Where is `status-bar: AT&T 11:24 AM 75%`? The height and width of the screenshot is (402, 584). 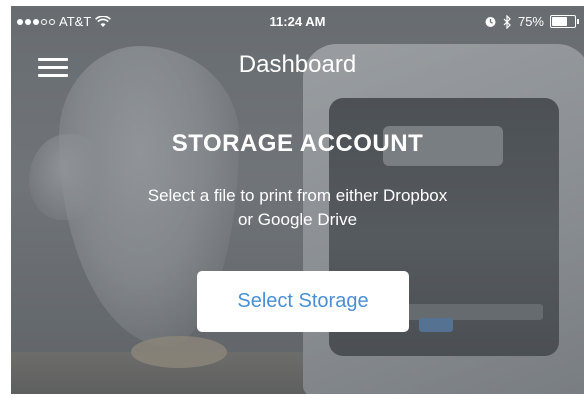
status-bar: AT&T 11:24 AM 75% is located at coordinates (297, 20).